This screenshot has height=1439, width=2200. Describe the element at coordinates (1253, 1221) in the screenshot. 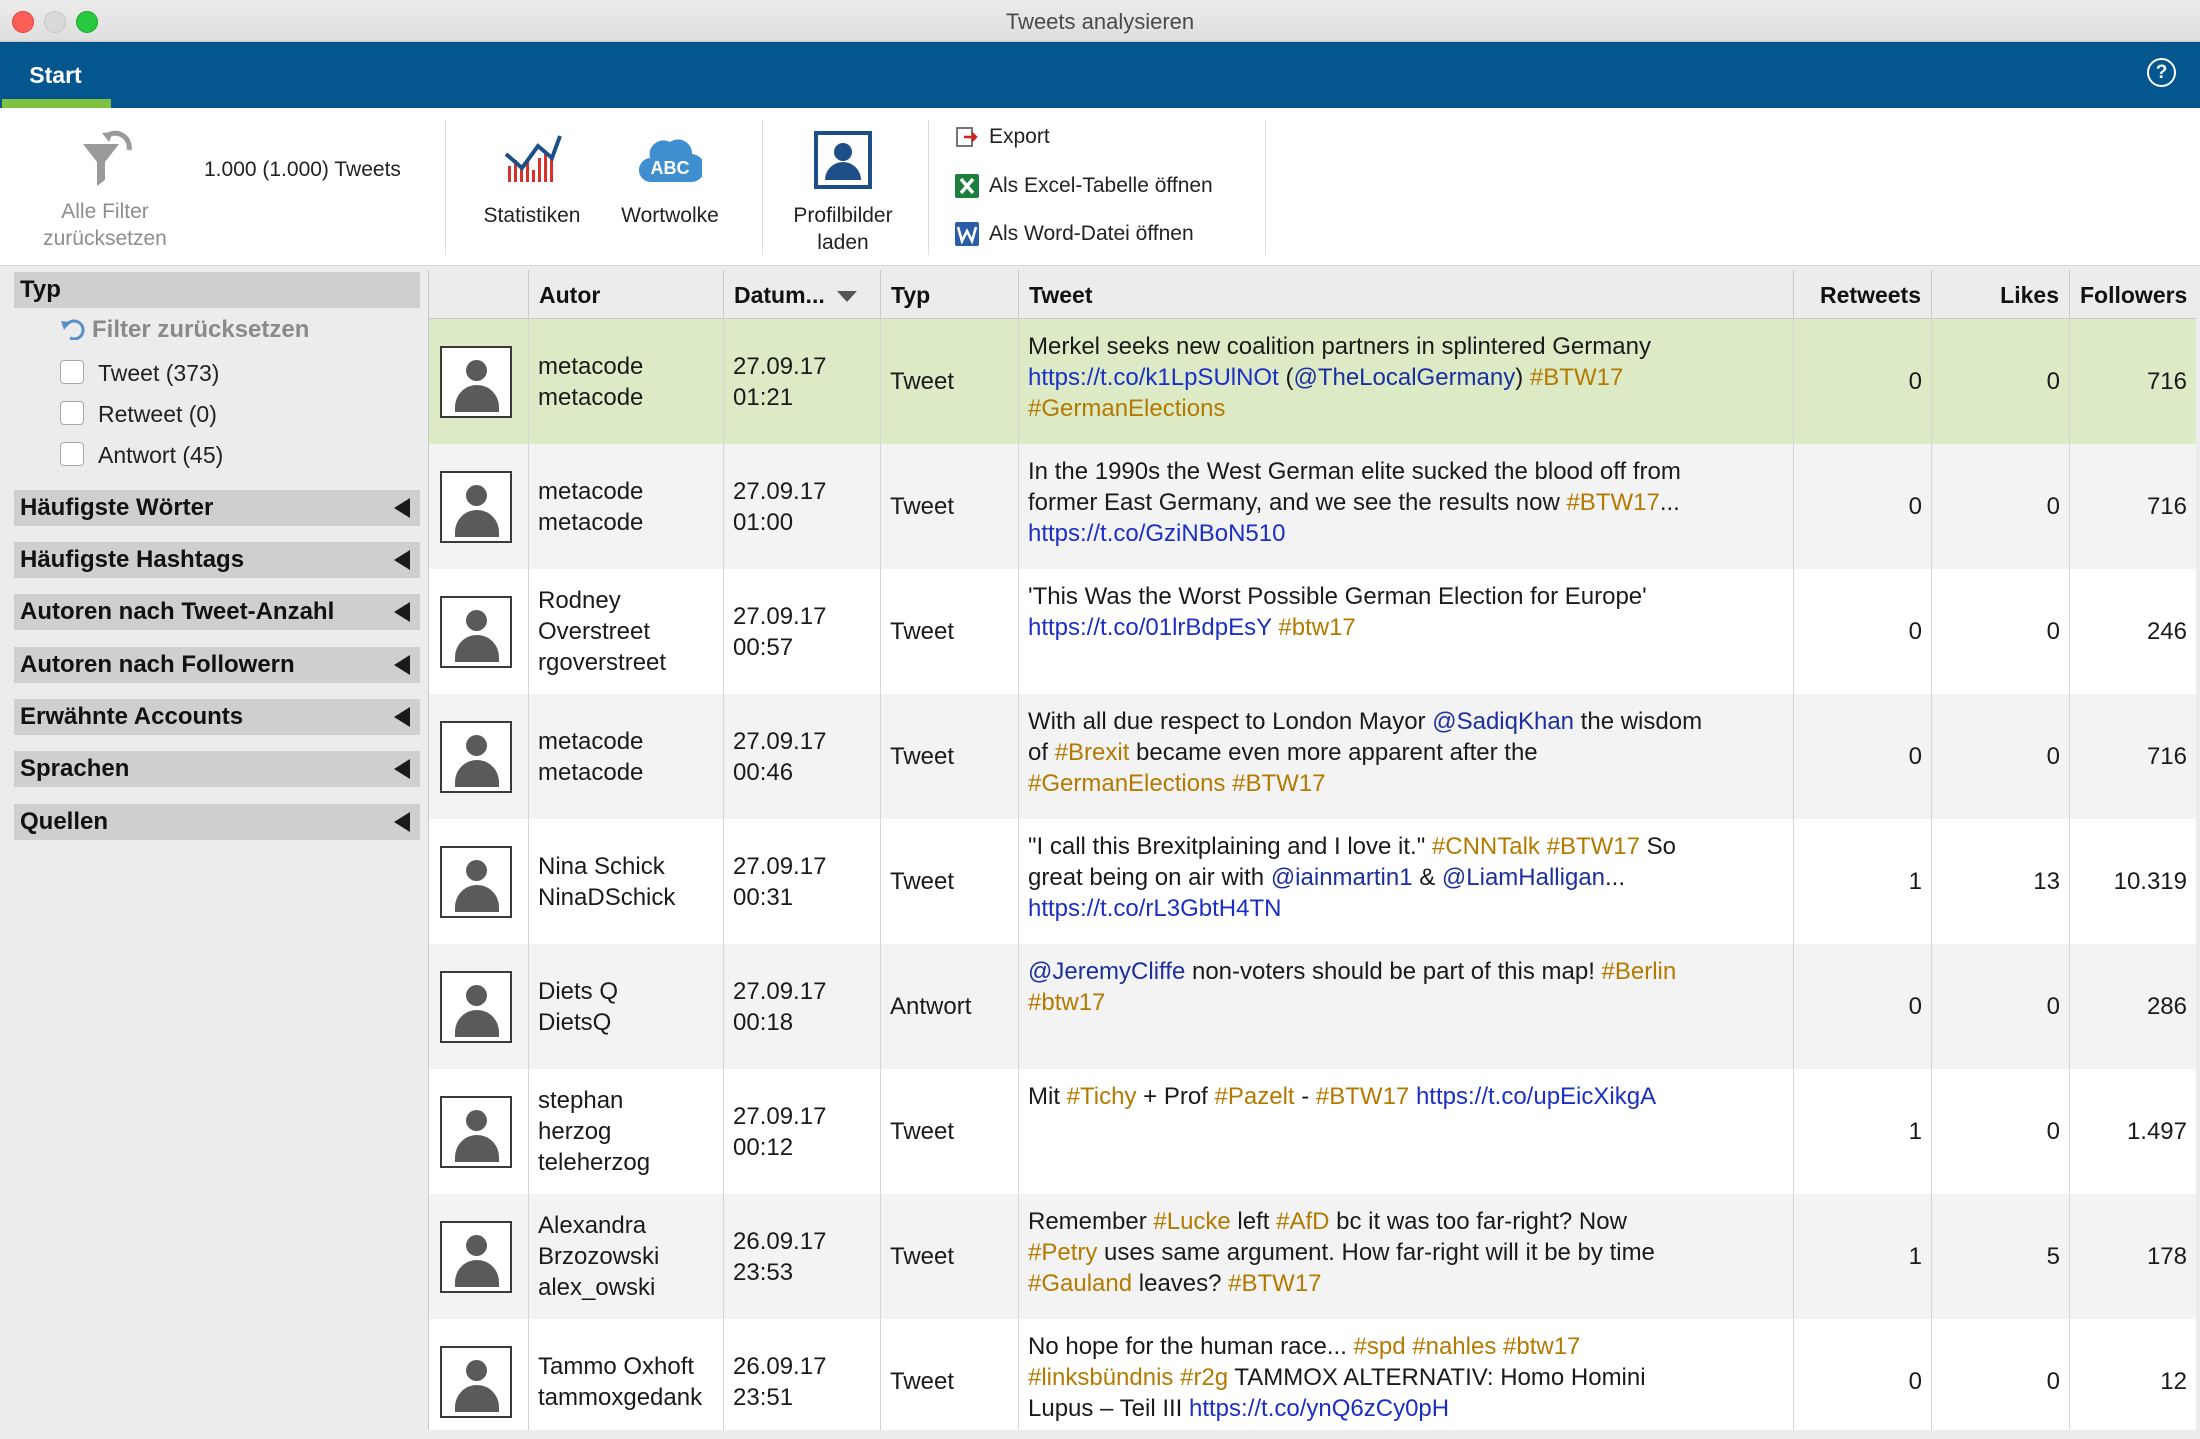

I see `tweet-text: left` at that location.